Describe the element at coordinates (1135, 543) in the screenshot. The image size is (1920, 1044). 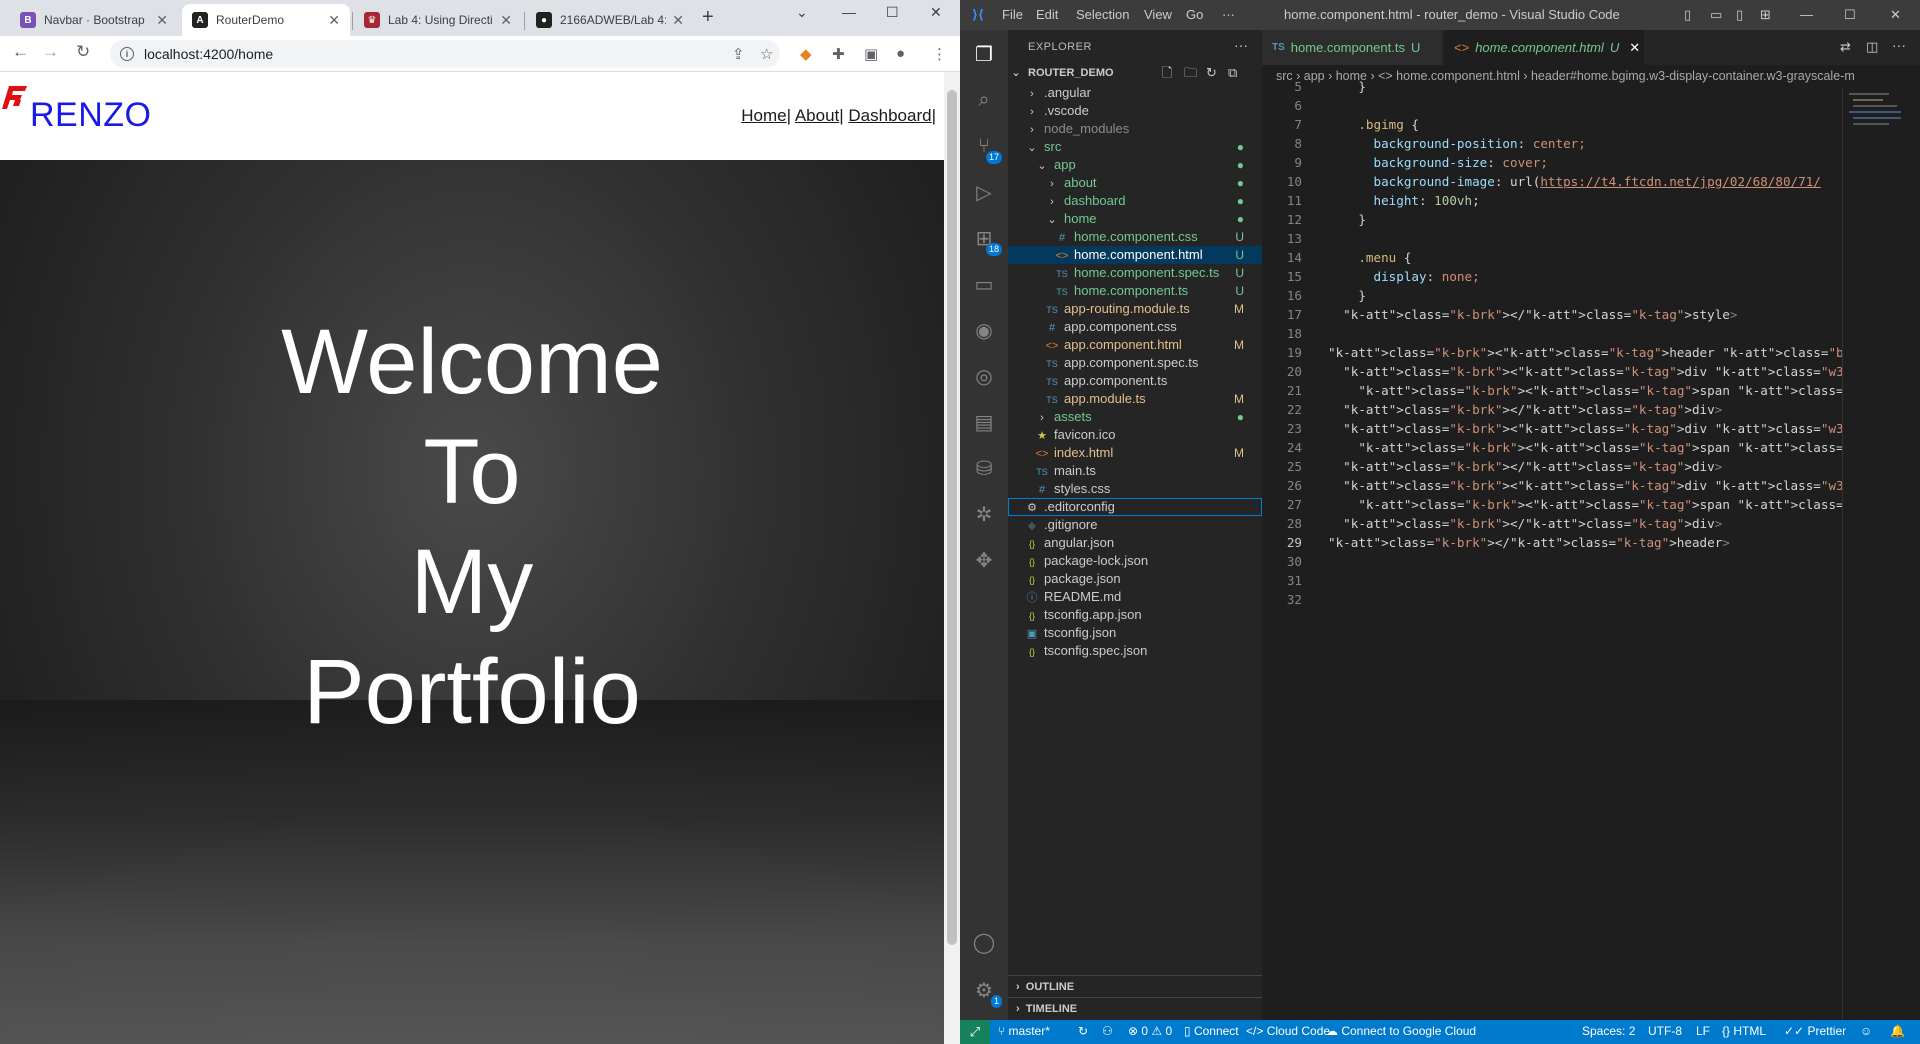
I see `tree-file: {} angular.json` at that location.